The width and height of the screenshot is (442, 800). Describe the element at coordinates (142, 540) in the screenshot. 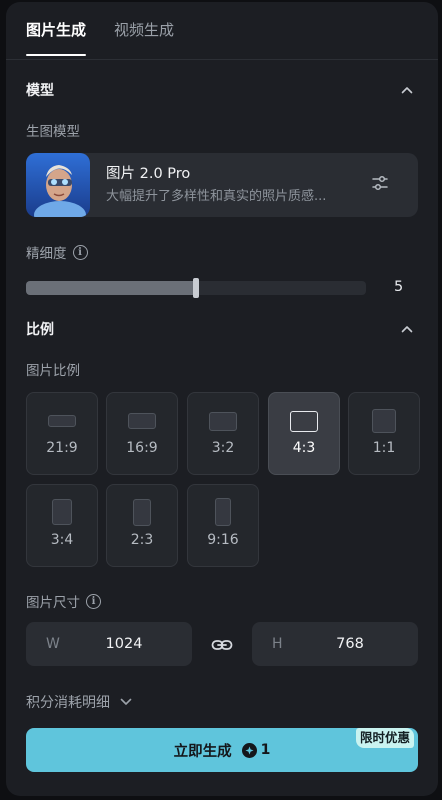

I see `ratio-label: 2:3` at that location.